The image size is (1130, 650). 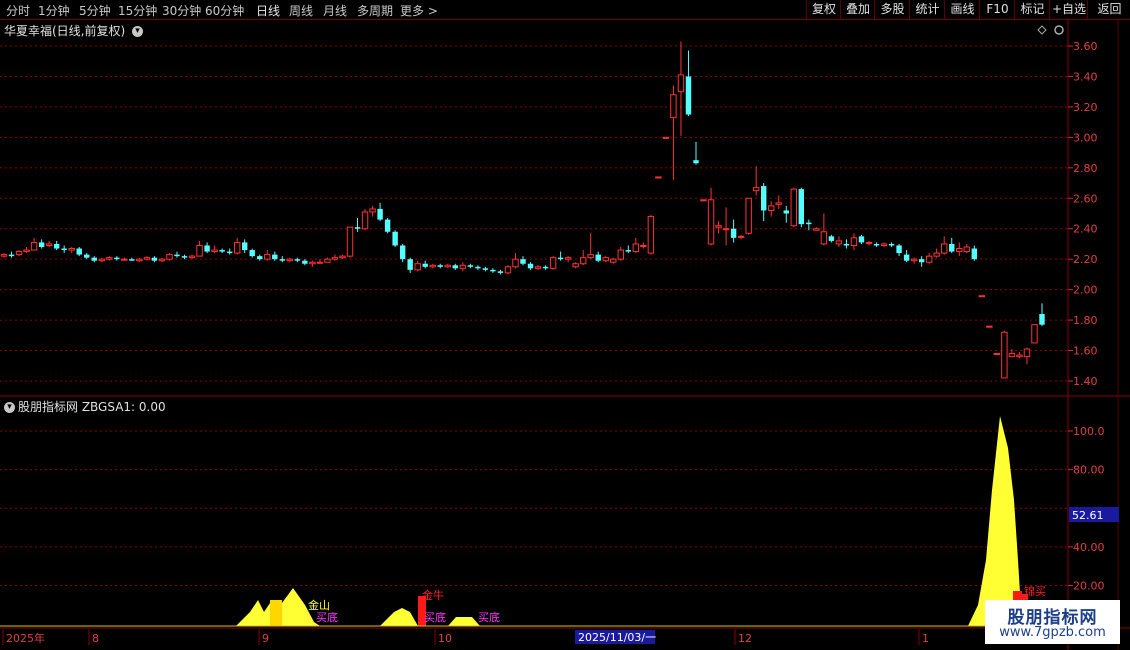 I want to click on toolbar-button-6: 标记, so click(x=1032, y=9).